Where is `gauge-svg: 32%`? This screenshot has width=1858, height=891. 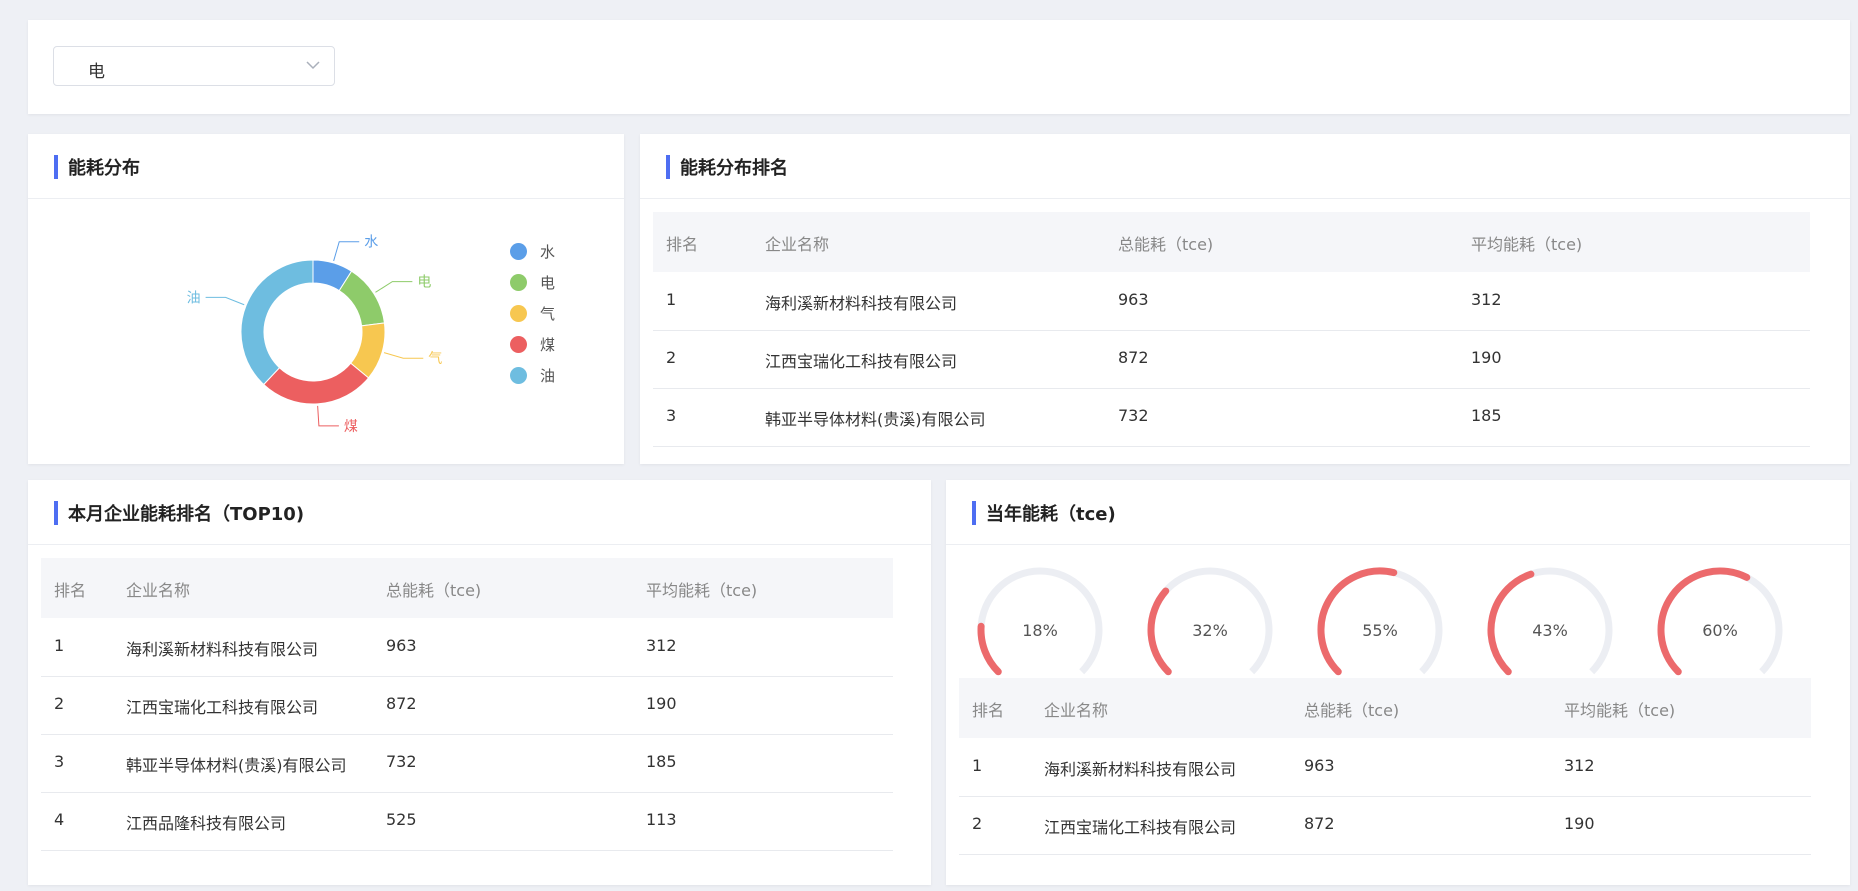 gauge-svg: 32% is located at coordinates (1210, 621).